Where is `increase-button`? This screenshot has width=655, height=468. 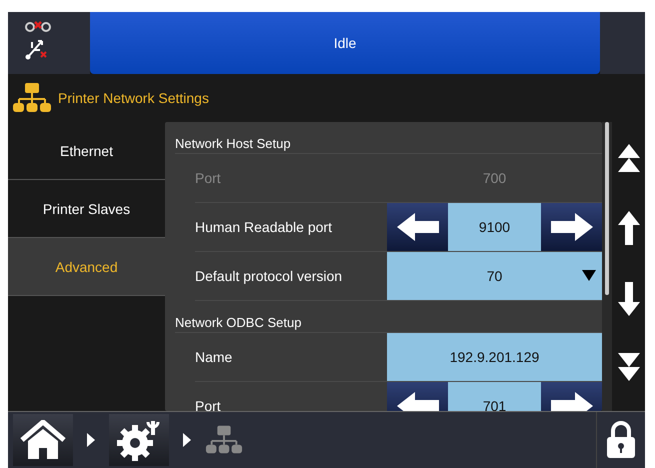 increase-button is located at coordinates (571, 227).